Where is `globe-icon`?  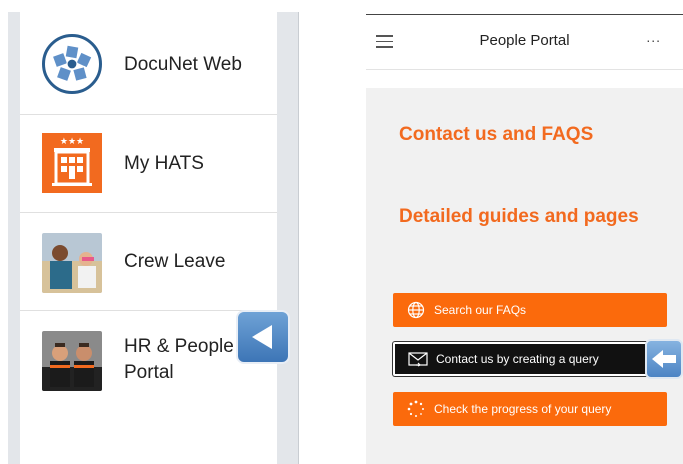 globe-icon is located at coordinates (416, 310).